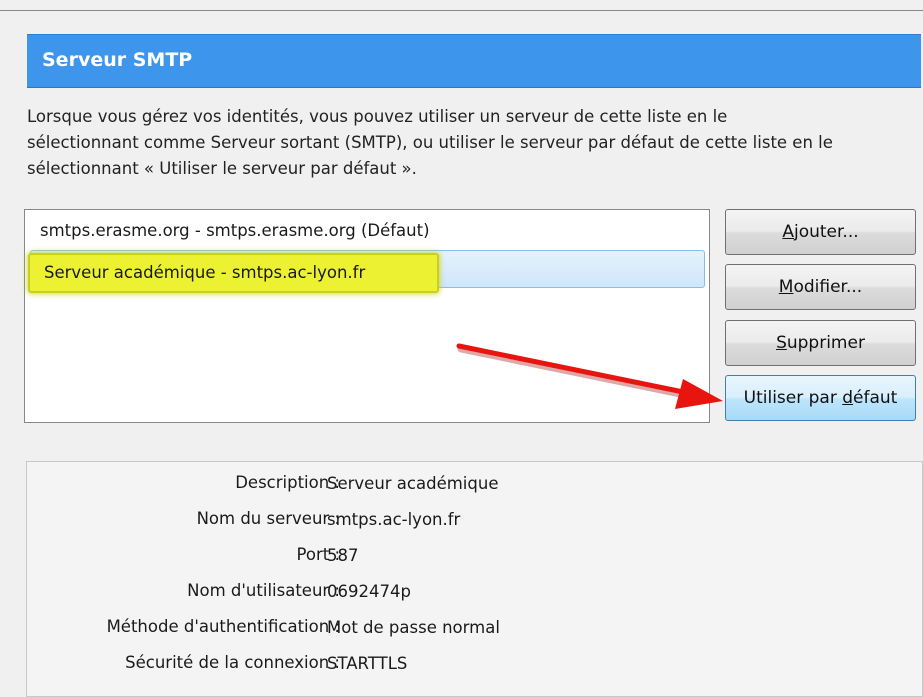 The width and height of the screenshot is (923, 697). Describe the element at coordinates (474, 61) in the screenshot. I see `section-header: Serveur SMTP` at that location.